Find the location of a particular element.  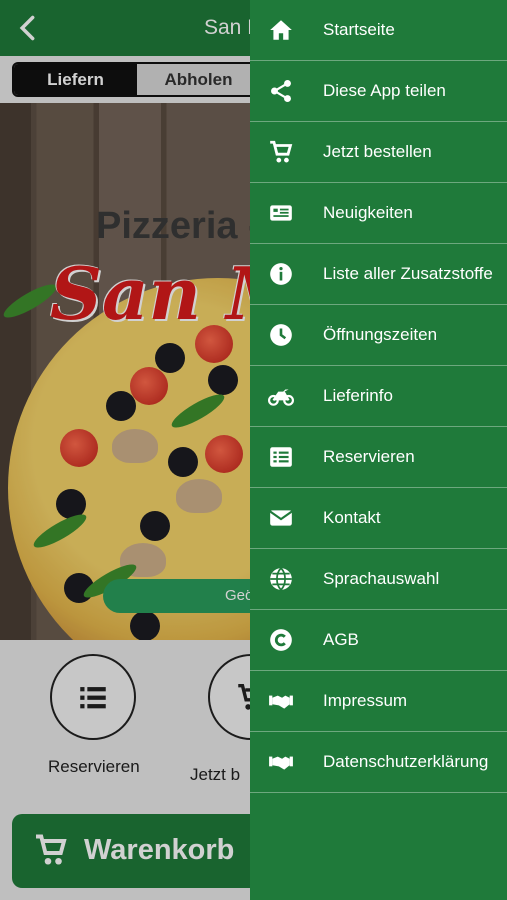

menu-item-order: Jetzt bestellen is located at coordinates (378, 152).